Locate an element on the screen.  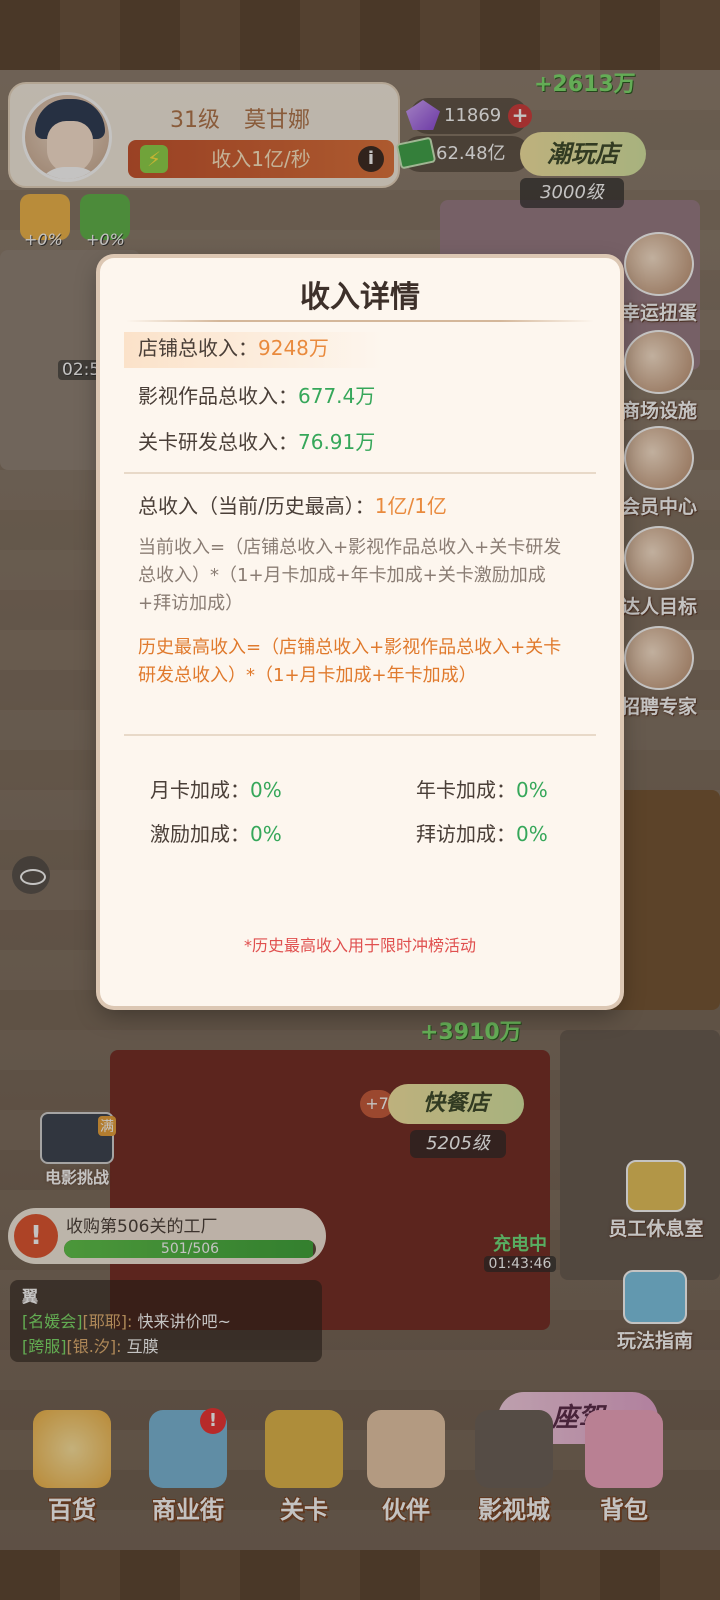
total-income-row: 总收入（当前/历史最高）：1亿/1亿 is located at coordinates (292, 504).